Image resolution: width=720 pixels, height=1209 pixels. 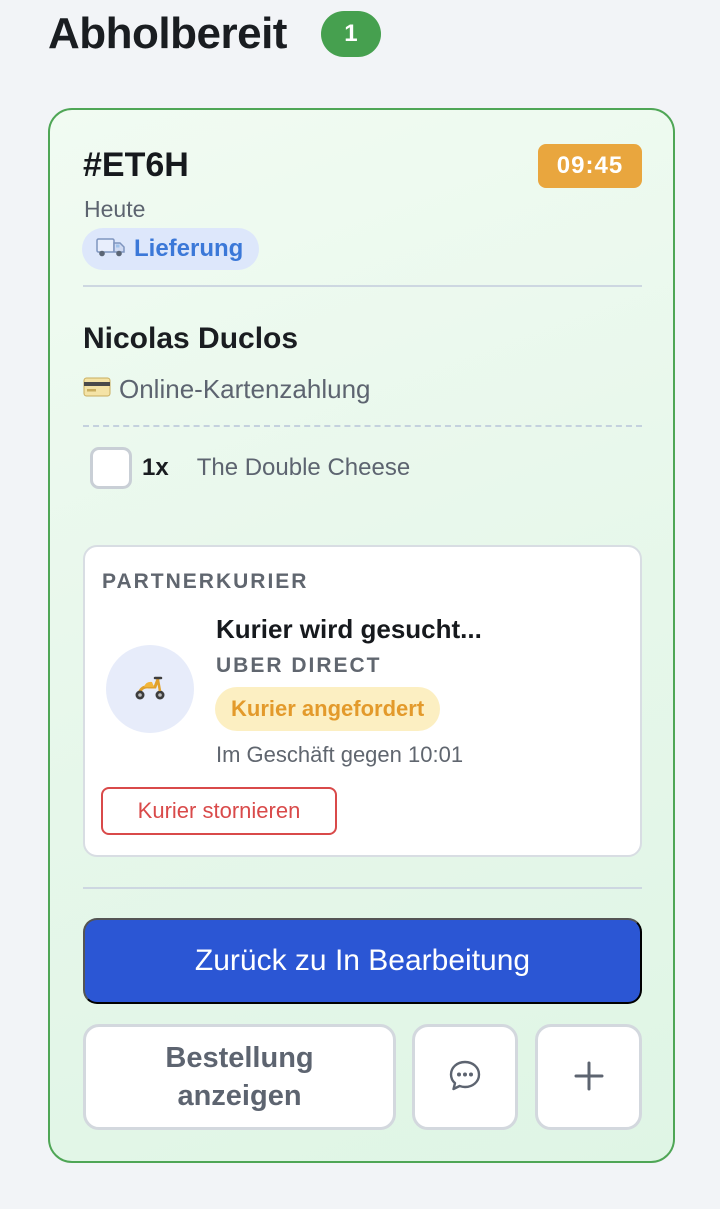 I want to click on item-quantity: 1x, so click(x=155, y=467).